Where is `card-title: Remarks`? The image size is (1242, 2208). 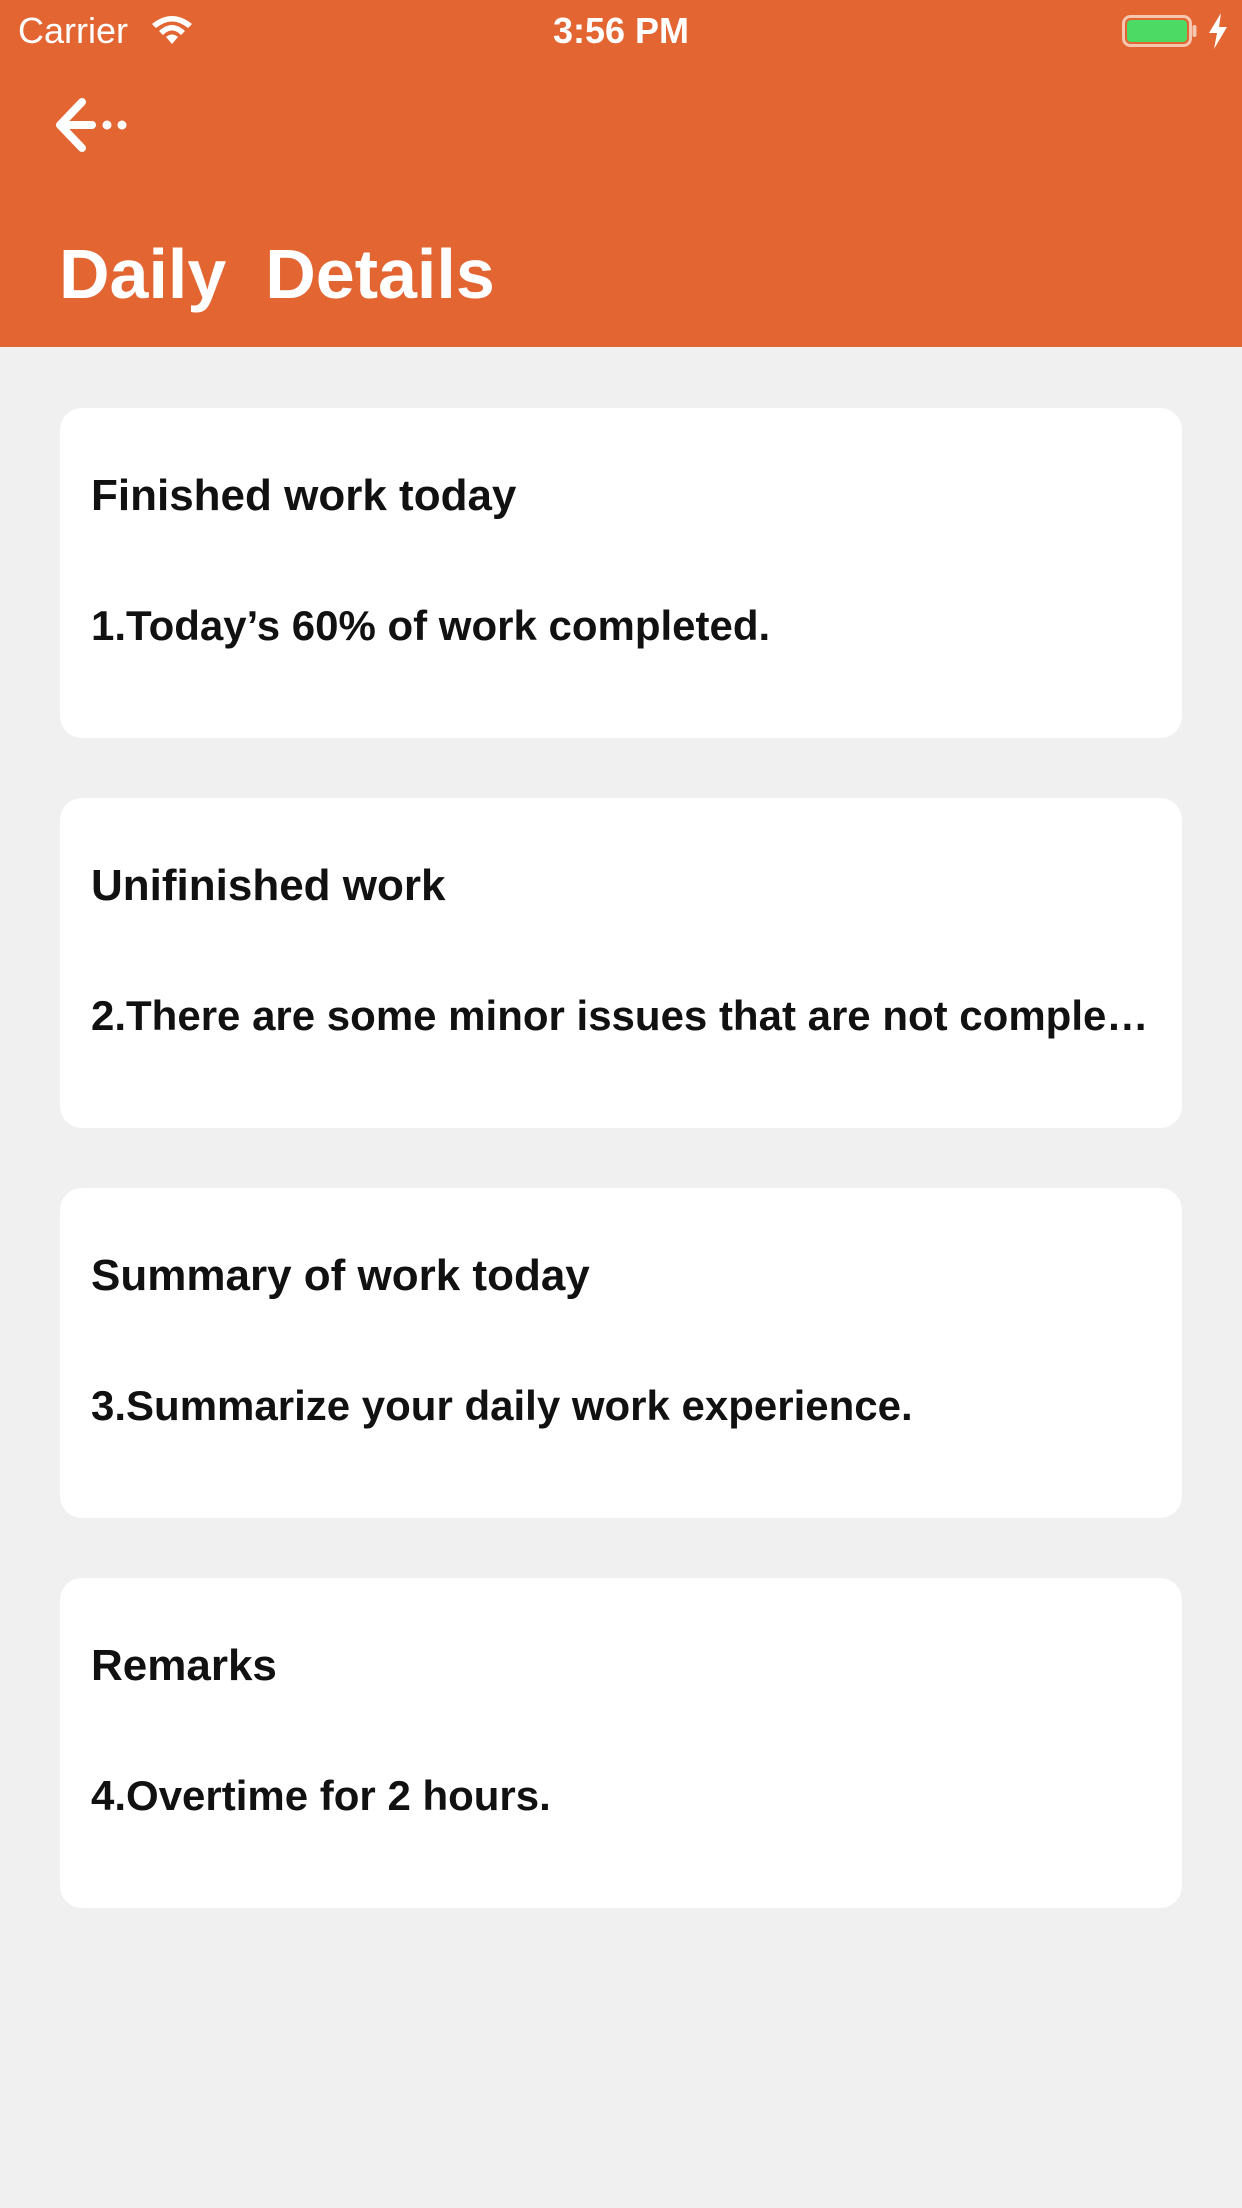
card-title: Remarks is located at coordinates (184, 1665).